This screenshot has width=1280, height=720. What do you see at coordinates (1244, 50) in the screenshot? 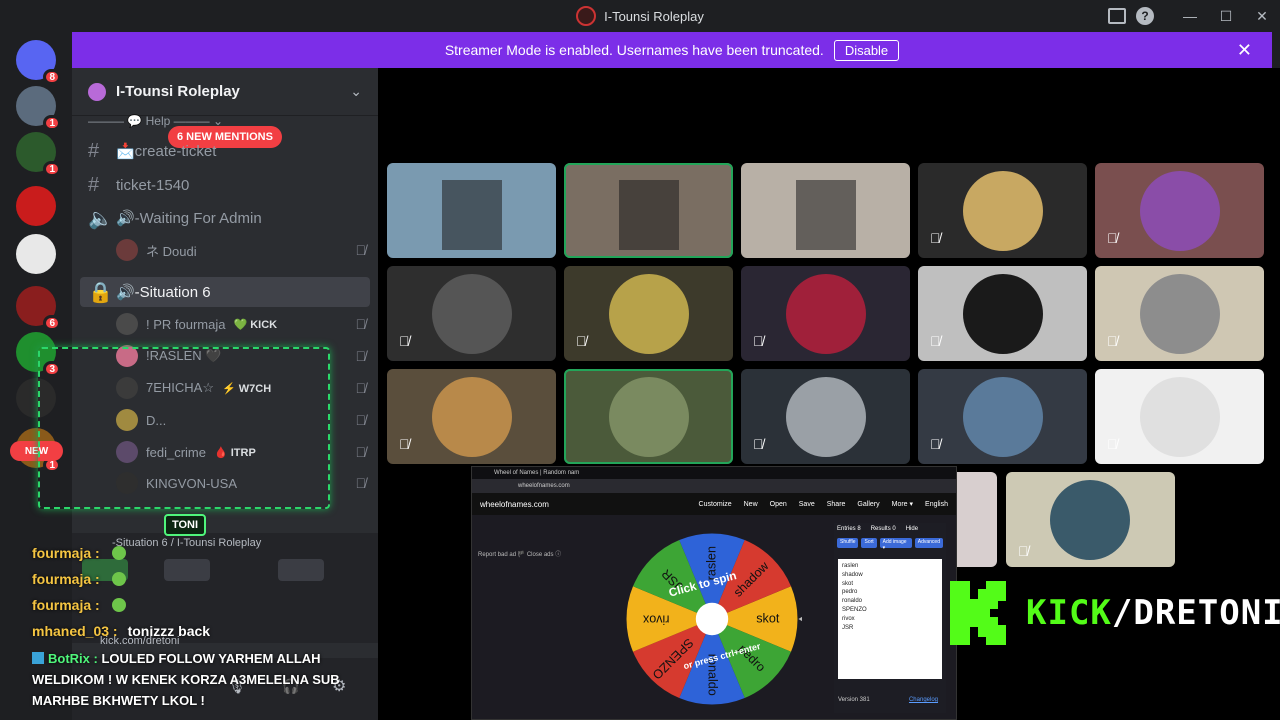
I see `close-banner-icon: ✕` at bounding box center [1244, 50].